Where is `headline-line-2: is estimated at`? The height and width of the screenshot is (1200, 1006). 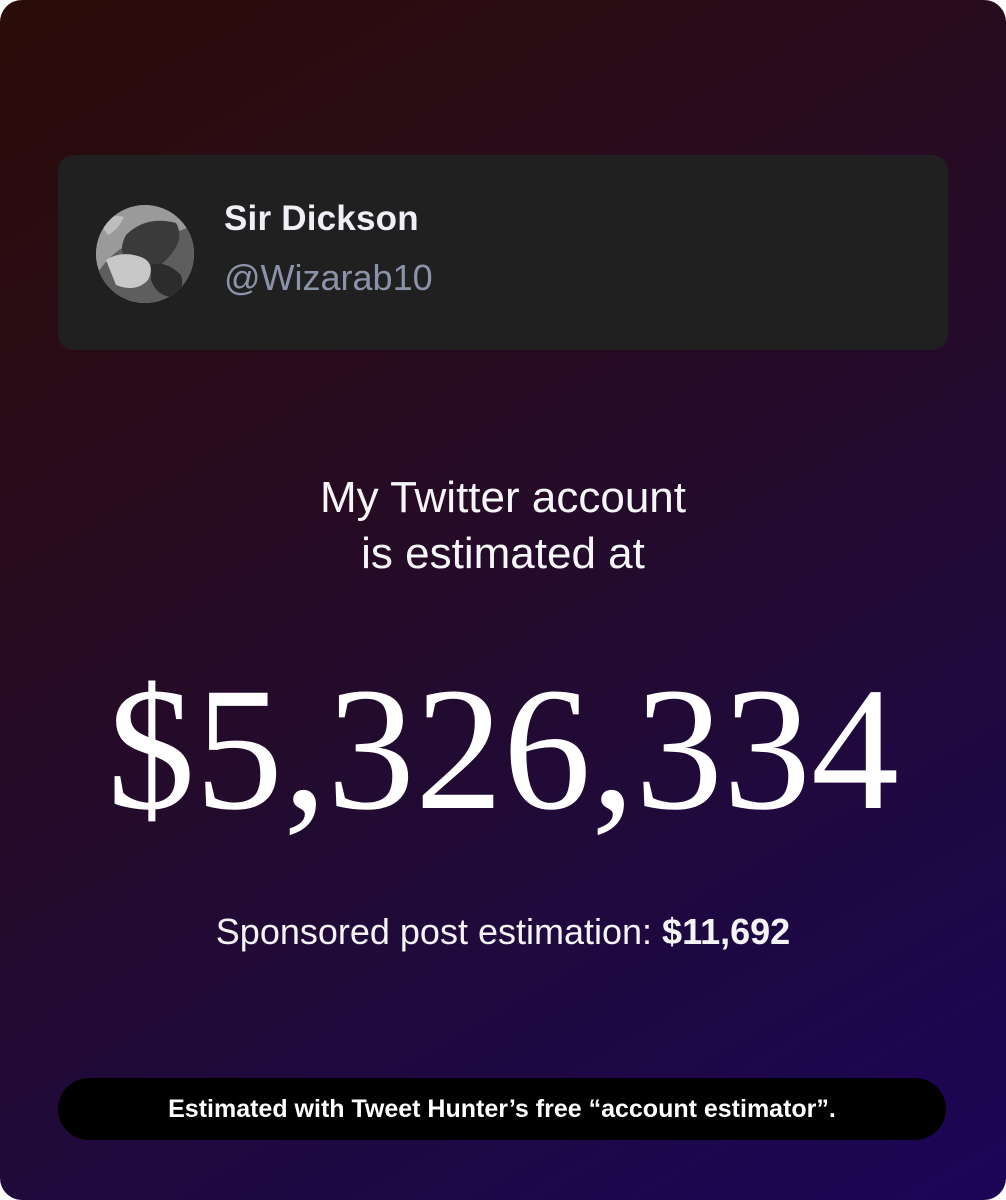 headline-line-2: is estimated at is located at coordinates (503, 553).